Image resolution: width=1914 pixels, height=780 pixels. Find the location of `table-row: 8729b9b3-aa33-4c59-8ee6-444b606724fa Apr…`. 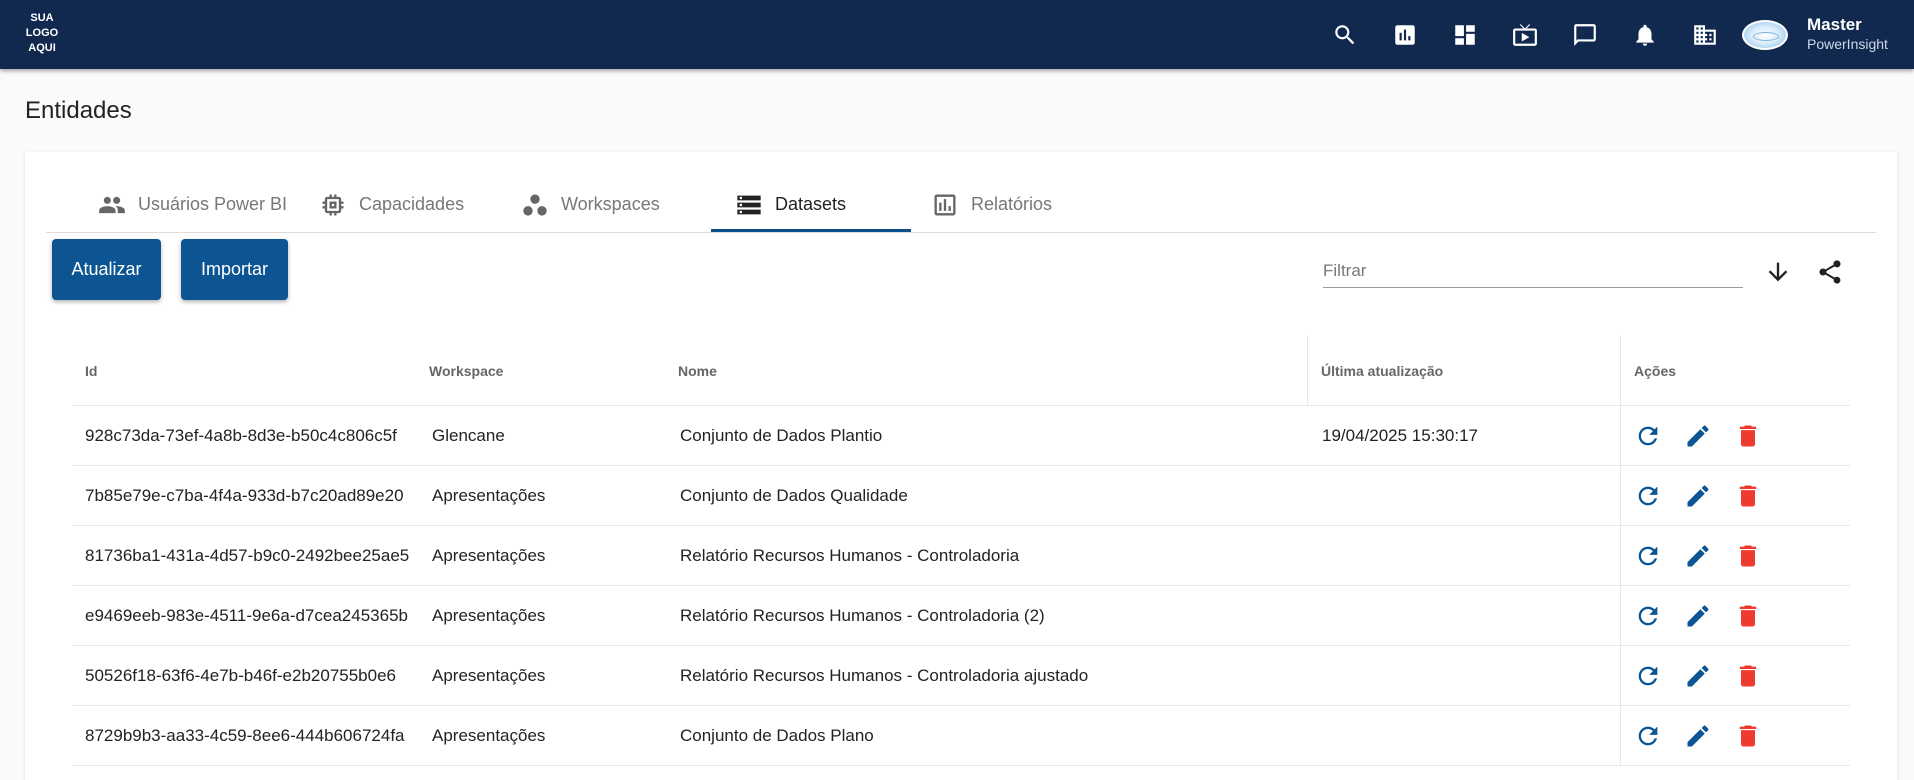

table-row: 8729b9b3-aa33-4c59-8ee6-444b606724fa Apr… is located at coordinates (961, 736).